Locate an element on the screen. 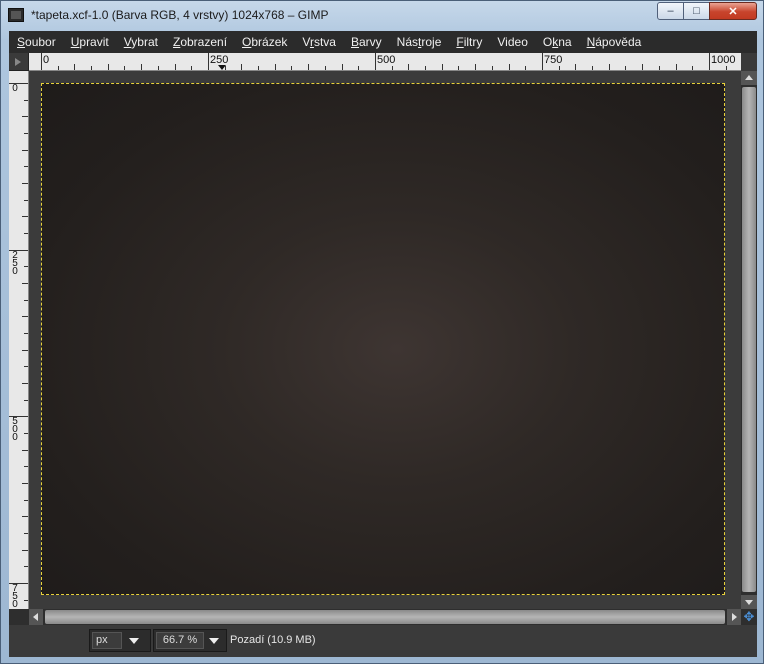 Image resolution: width=764 pixels, height=664 pixels. menu-item-label-part: V is located at coordinates (306, 42).